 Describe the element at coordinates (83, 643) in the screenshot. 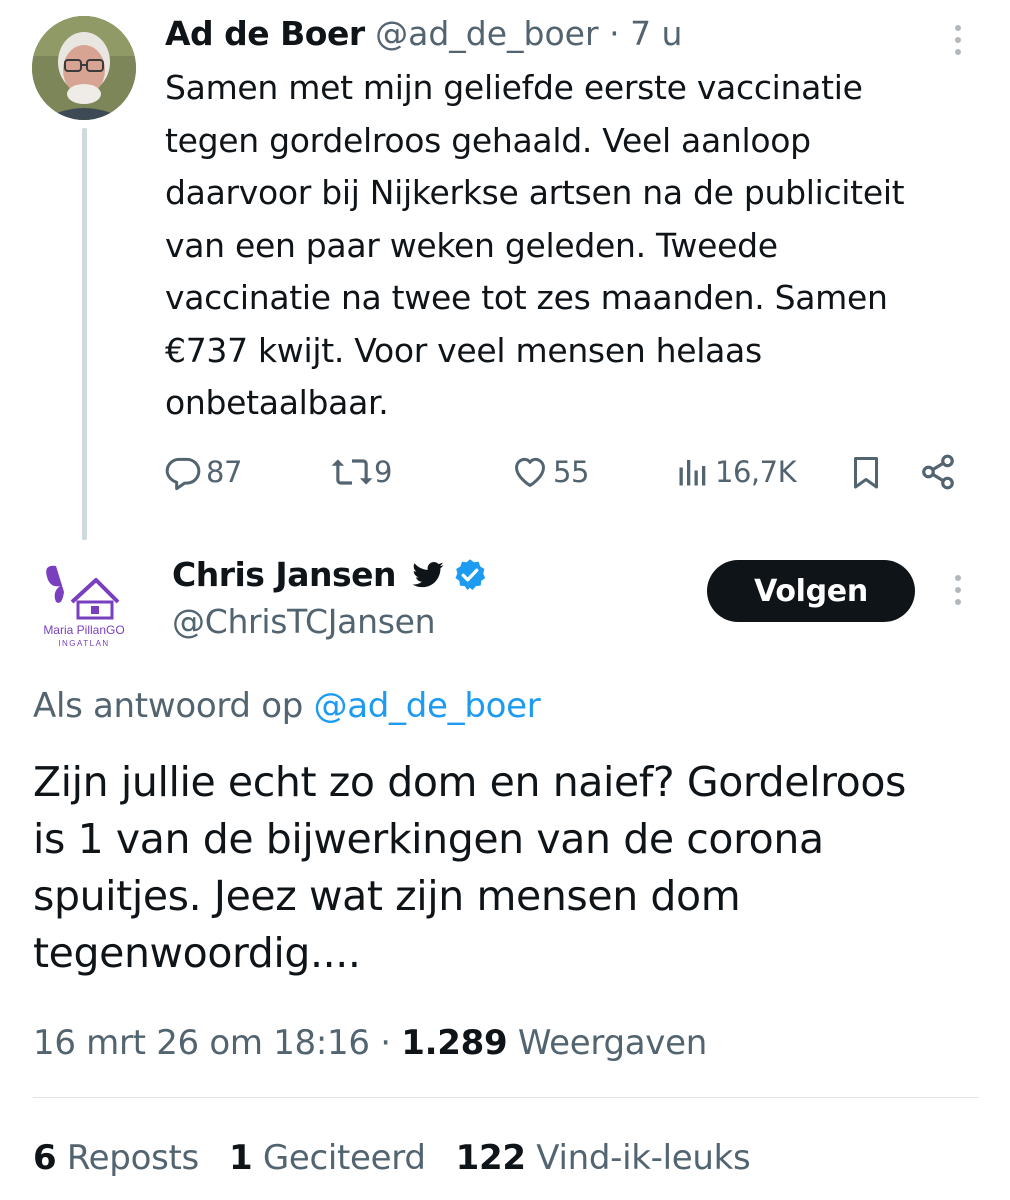

I see `logo-subtext: INGATLAN` at that location.